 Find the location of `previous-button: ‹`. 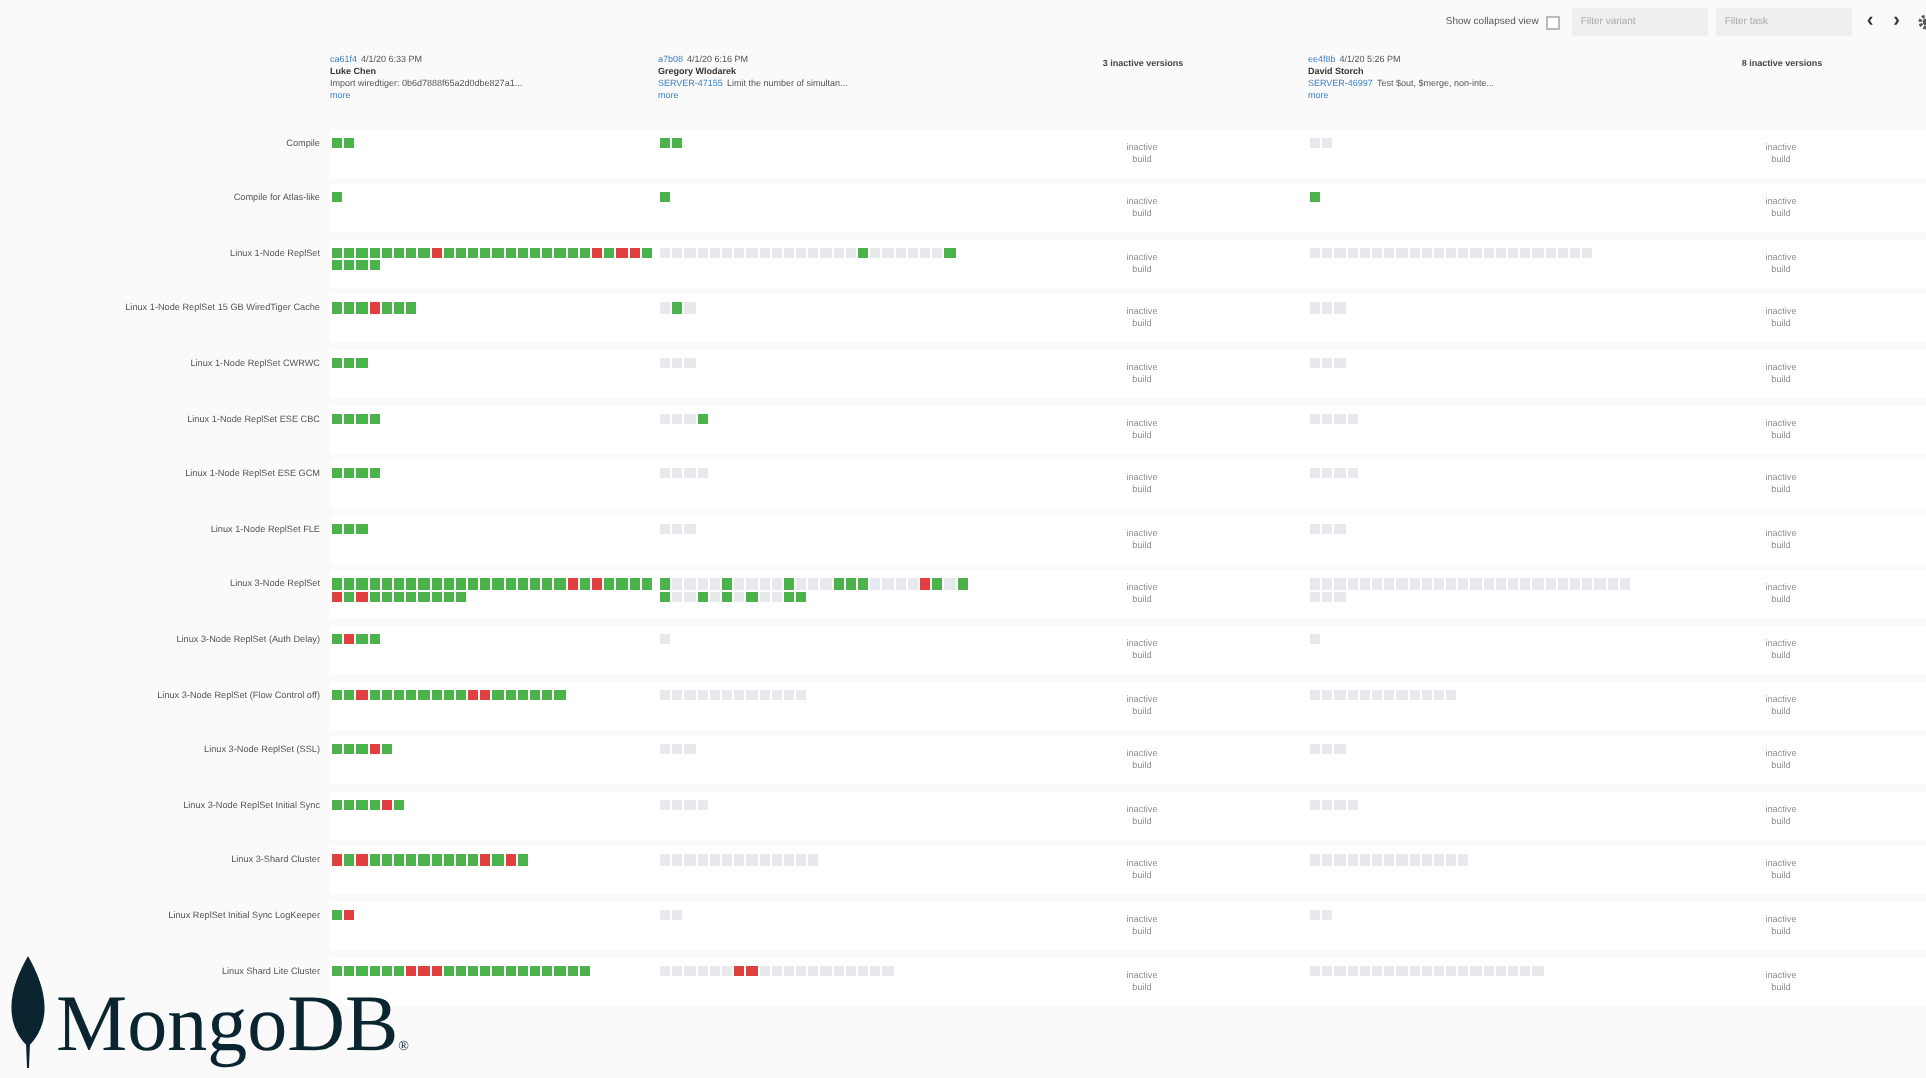

previous-button: ‹ is located at coordinates (1870, 22).